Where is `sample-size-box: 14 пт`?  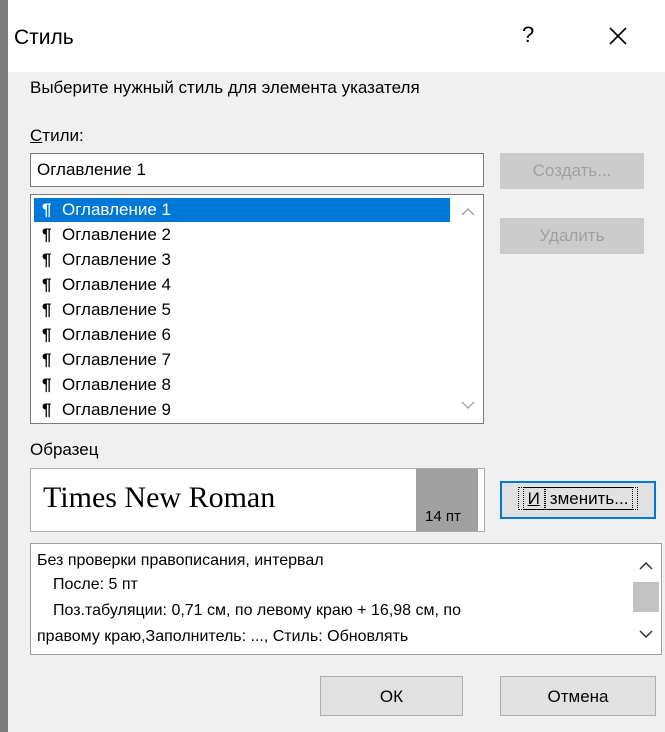
sample-size-box: 14 пт is located at coordinates (447, 500).